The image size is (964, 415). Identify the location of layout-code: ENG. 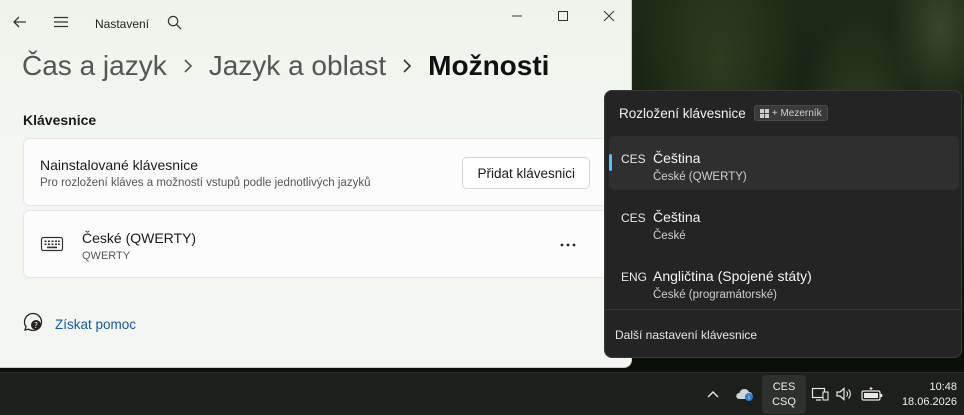
(634, 277).